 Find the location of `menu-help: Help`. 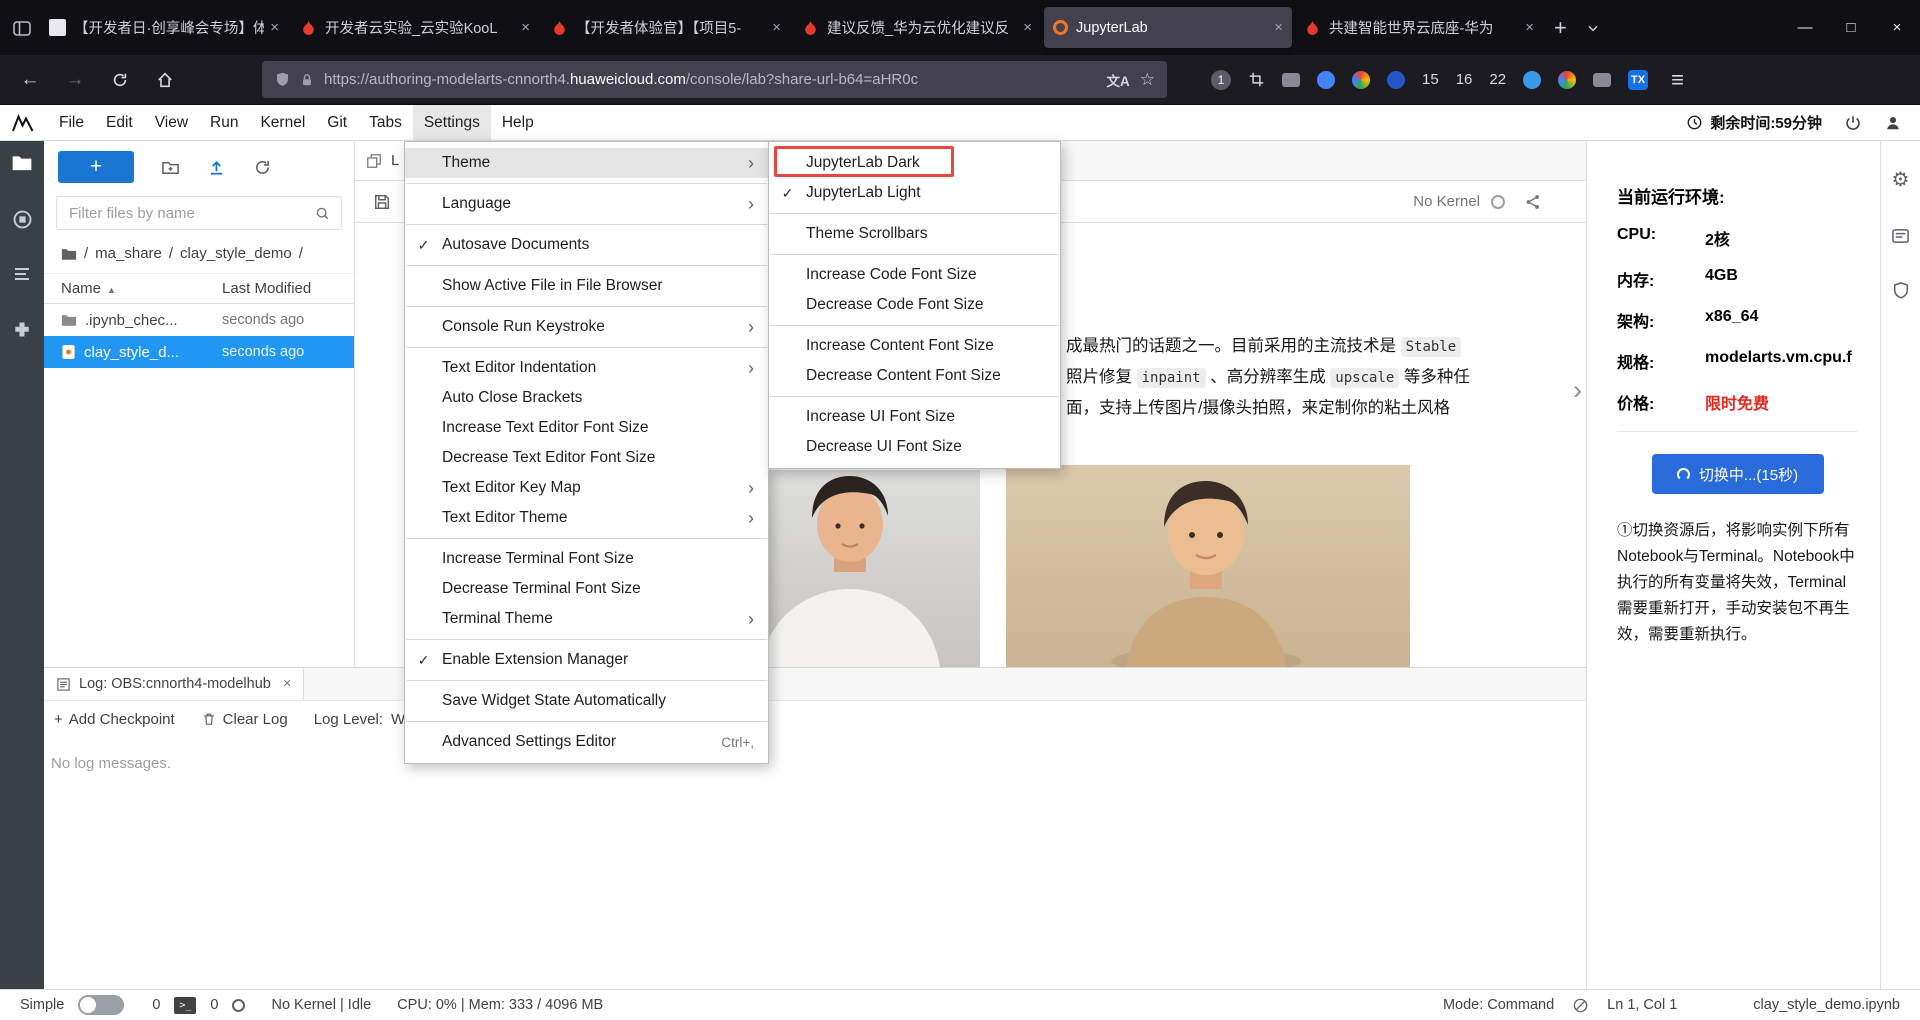

menu-help: Help is located at coordinates (518, 122).